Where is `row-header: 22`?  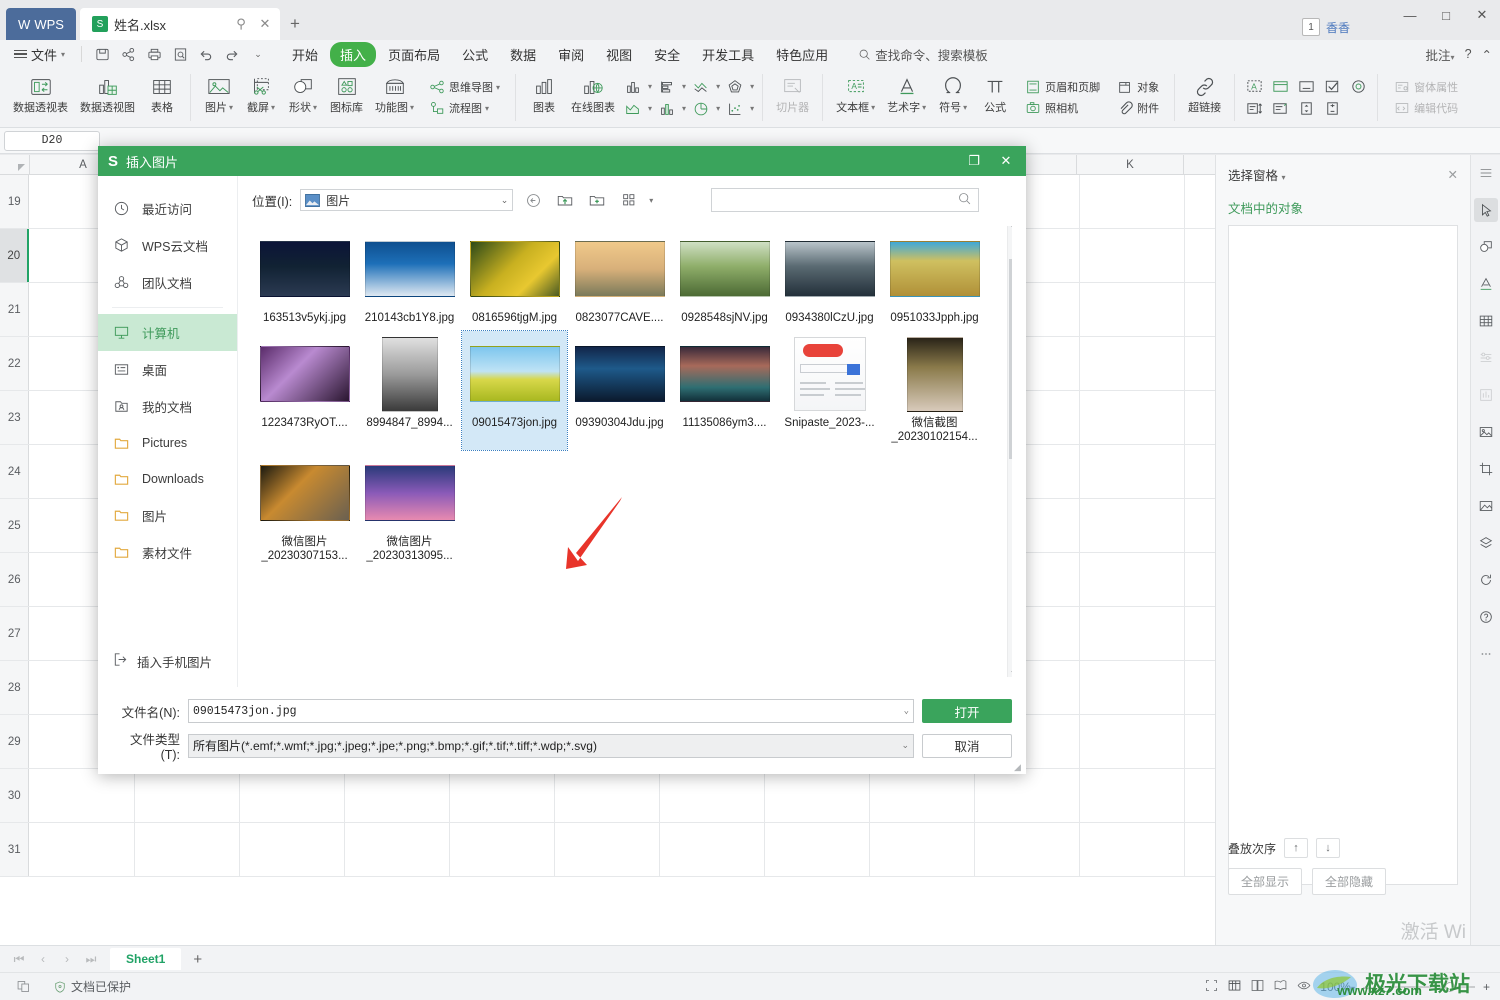
row-header: 22 is located at coordinates (15, 363).